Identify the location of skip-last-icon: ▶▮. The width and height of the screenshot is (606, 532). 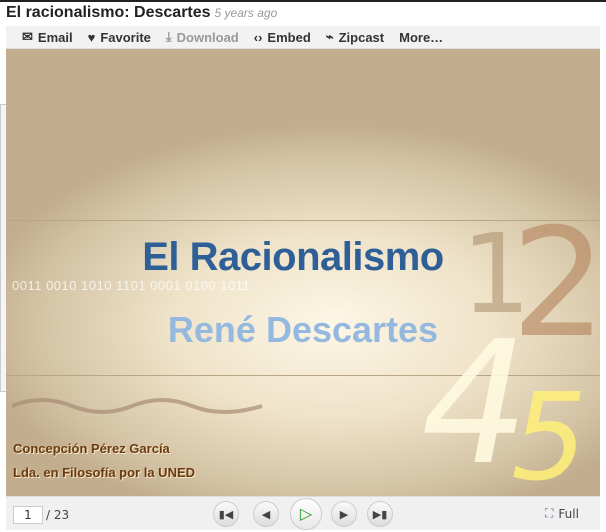
(380, 514).